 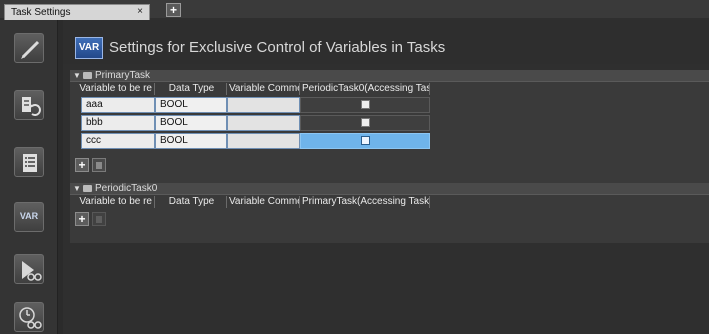 I want to click on clock-glasses-button, so click(x=29, y=317).